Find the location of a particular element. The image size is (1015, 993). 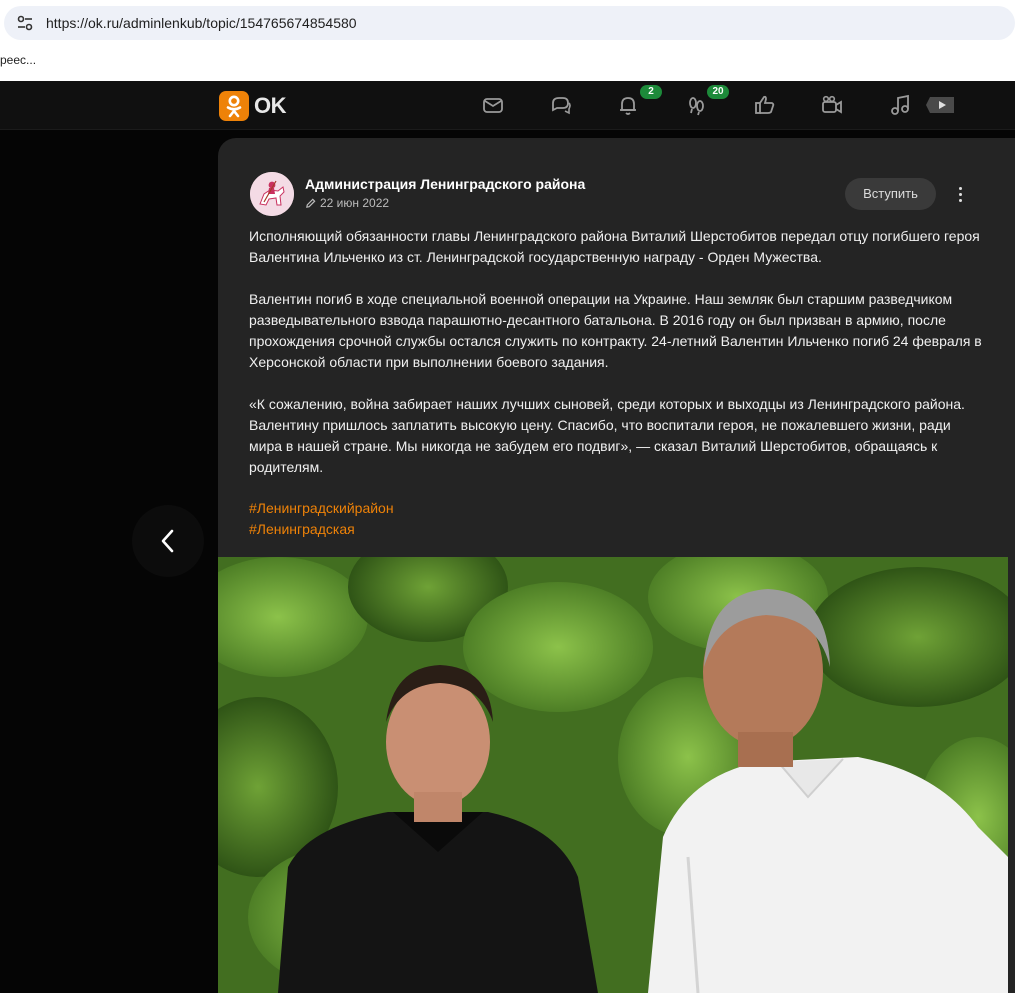

top-navigation: OK 2 20 is located at coordinates (507, 105).